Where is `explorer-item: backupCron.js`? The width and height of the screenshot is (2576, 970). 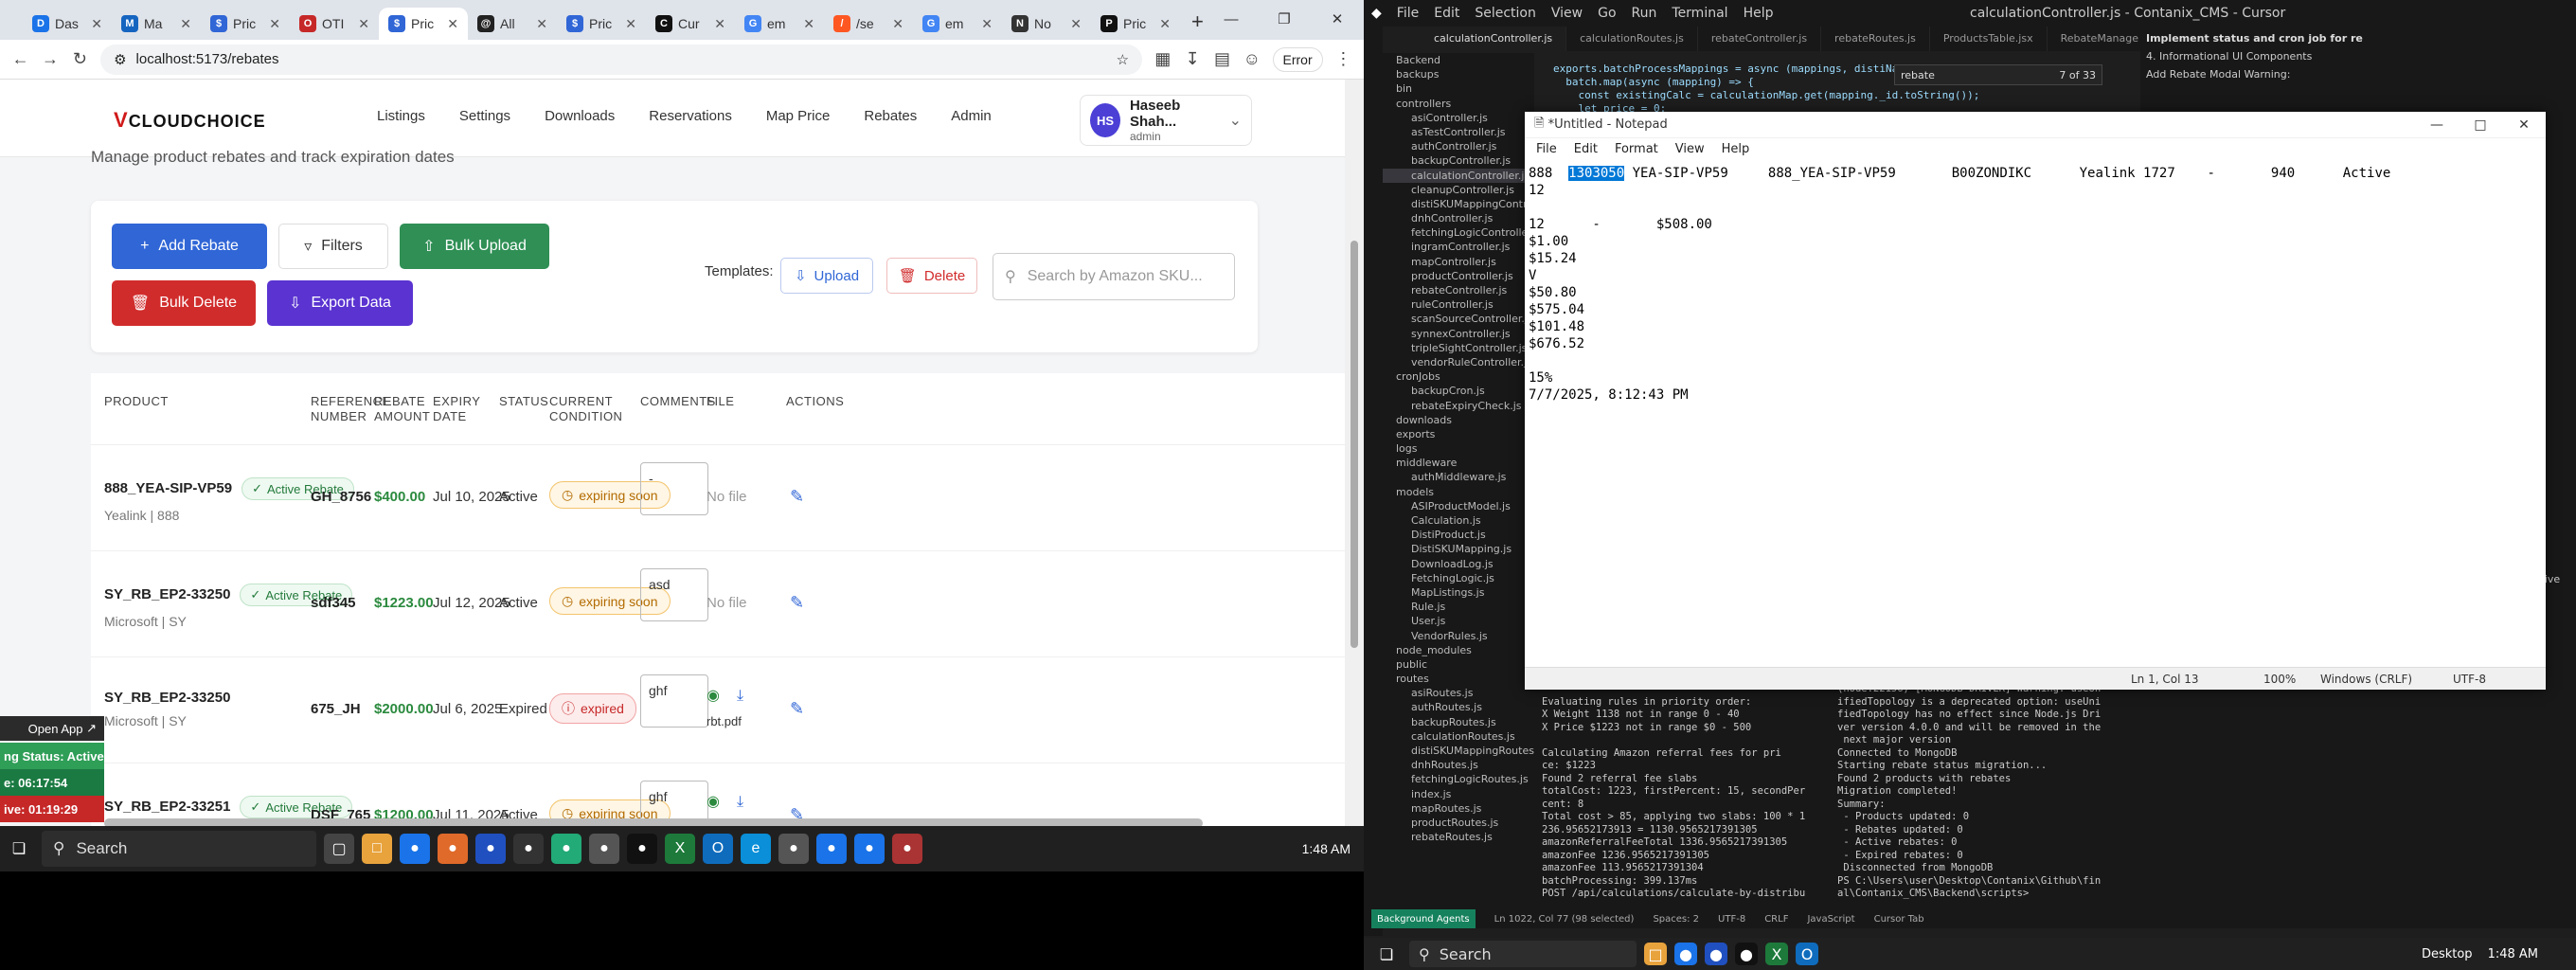
explorer-item: backupCron.js is located at coordinates (1458, 391).